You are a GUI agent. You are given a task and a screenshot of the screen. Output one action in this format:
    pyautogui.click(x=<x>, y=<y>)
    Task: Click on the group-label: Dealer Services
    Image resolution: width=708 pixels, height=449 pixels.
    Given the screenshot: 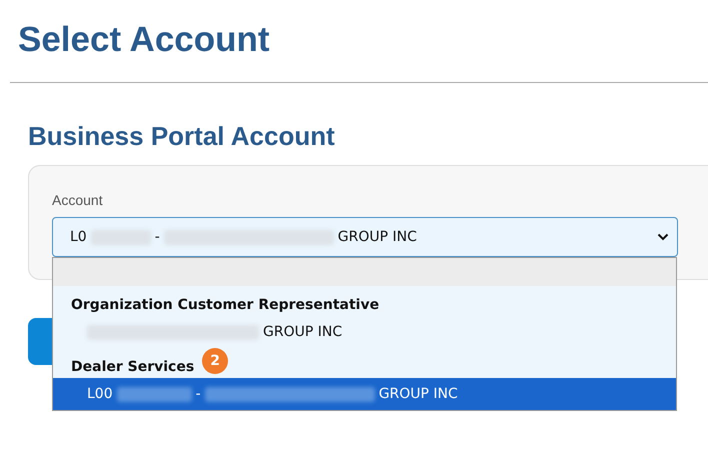 What is the action you would take?
    pyautogui.click(x=132, y=367)
    